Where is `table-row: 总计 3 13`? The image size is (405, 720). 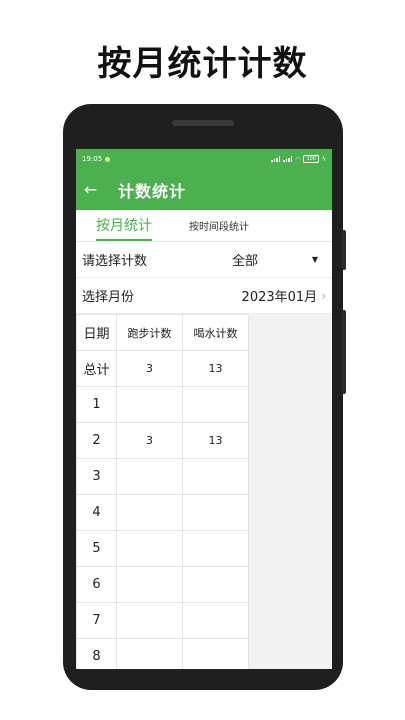
table-row: 总计 3 13 is located at coordinates (162, 368).